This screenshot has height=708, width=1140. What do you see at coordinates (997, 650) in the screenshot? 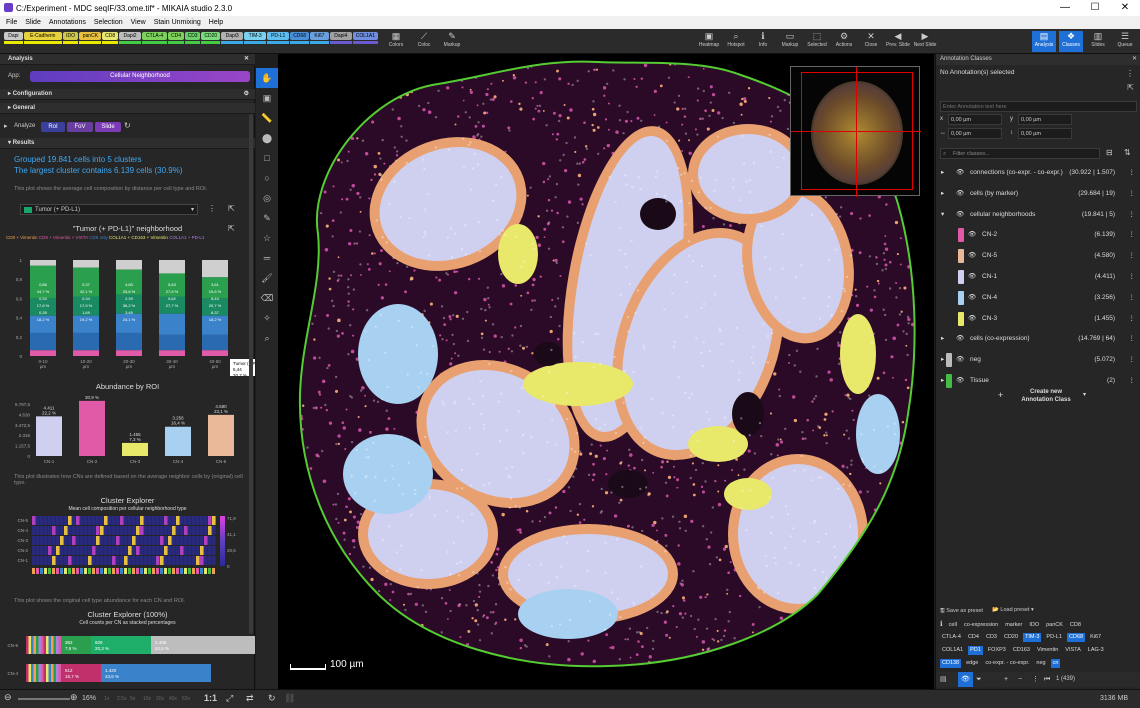
I see `tag-chip: FOXP3` at bounding box center [997, 650].